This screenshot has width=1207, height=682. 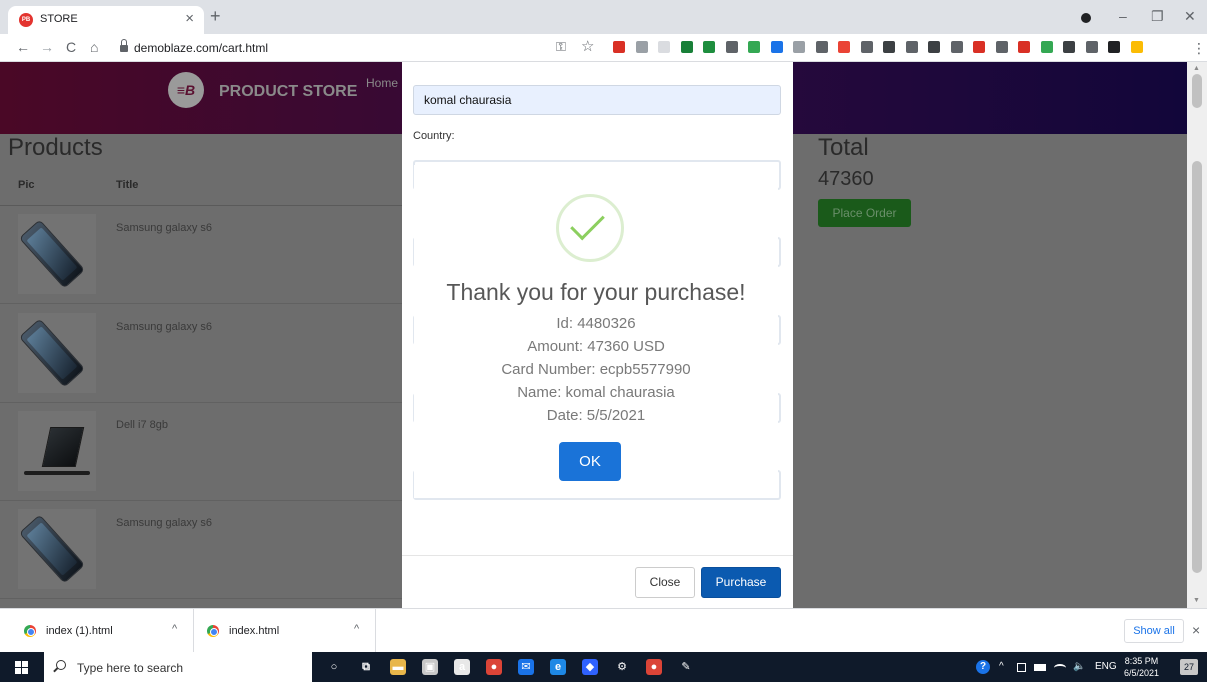 I want to click on table-row: Dell i7 8gb, so click(x=201, y=452).